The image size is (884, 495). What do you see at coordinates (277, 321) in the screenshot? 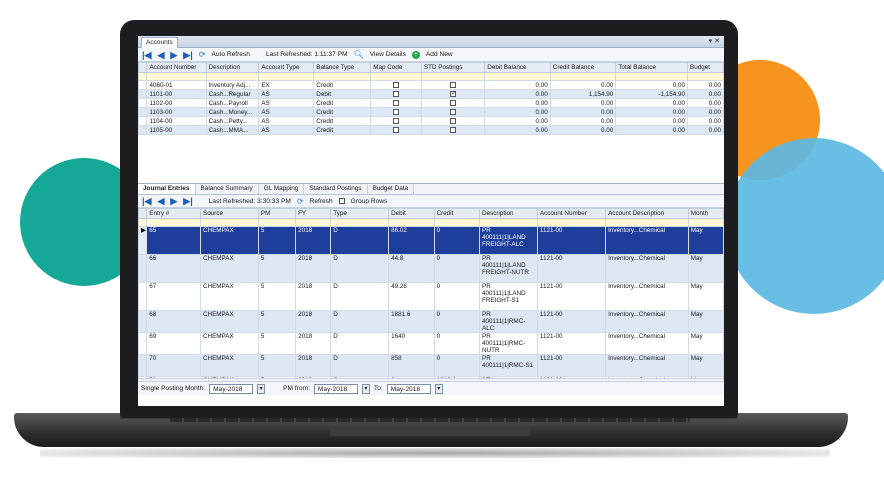
I see `cell-pm: 5` at bounding box center [277, 321].